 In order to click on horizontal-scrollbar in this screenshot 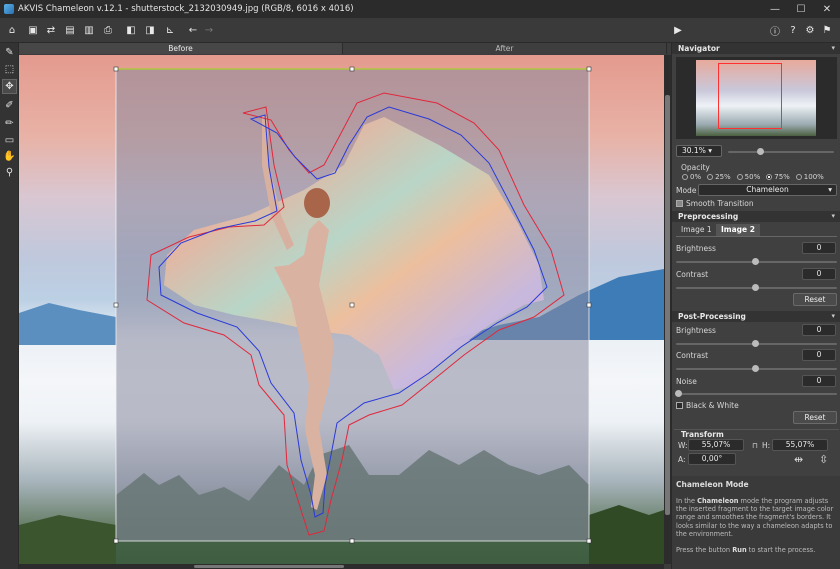, I will do `click(341, 566)`.